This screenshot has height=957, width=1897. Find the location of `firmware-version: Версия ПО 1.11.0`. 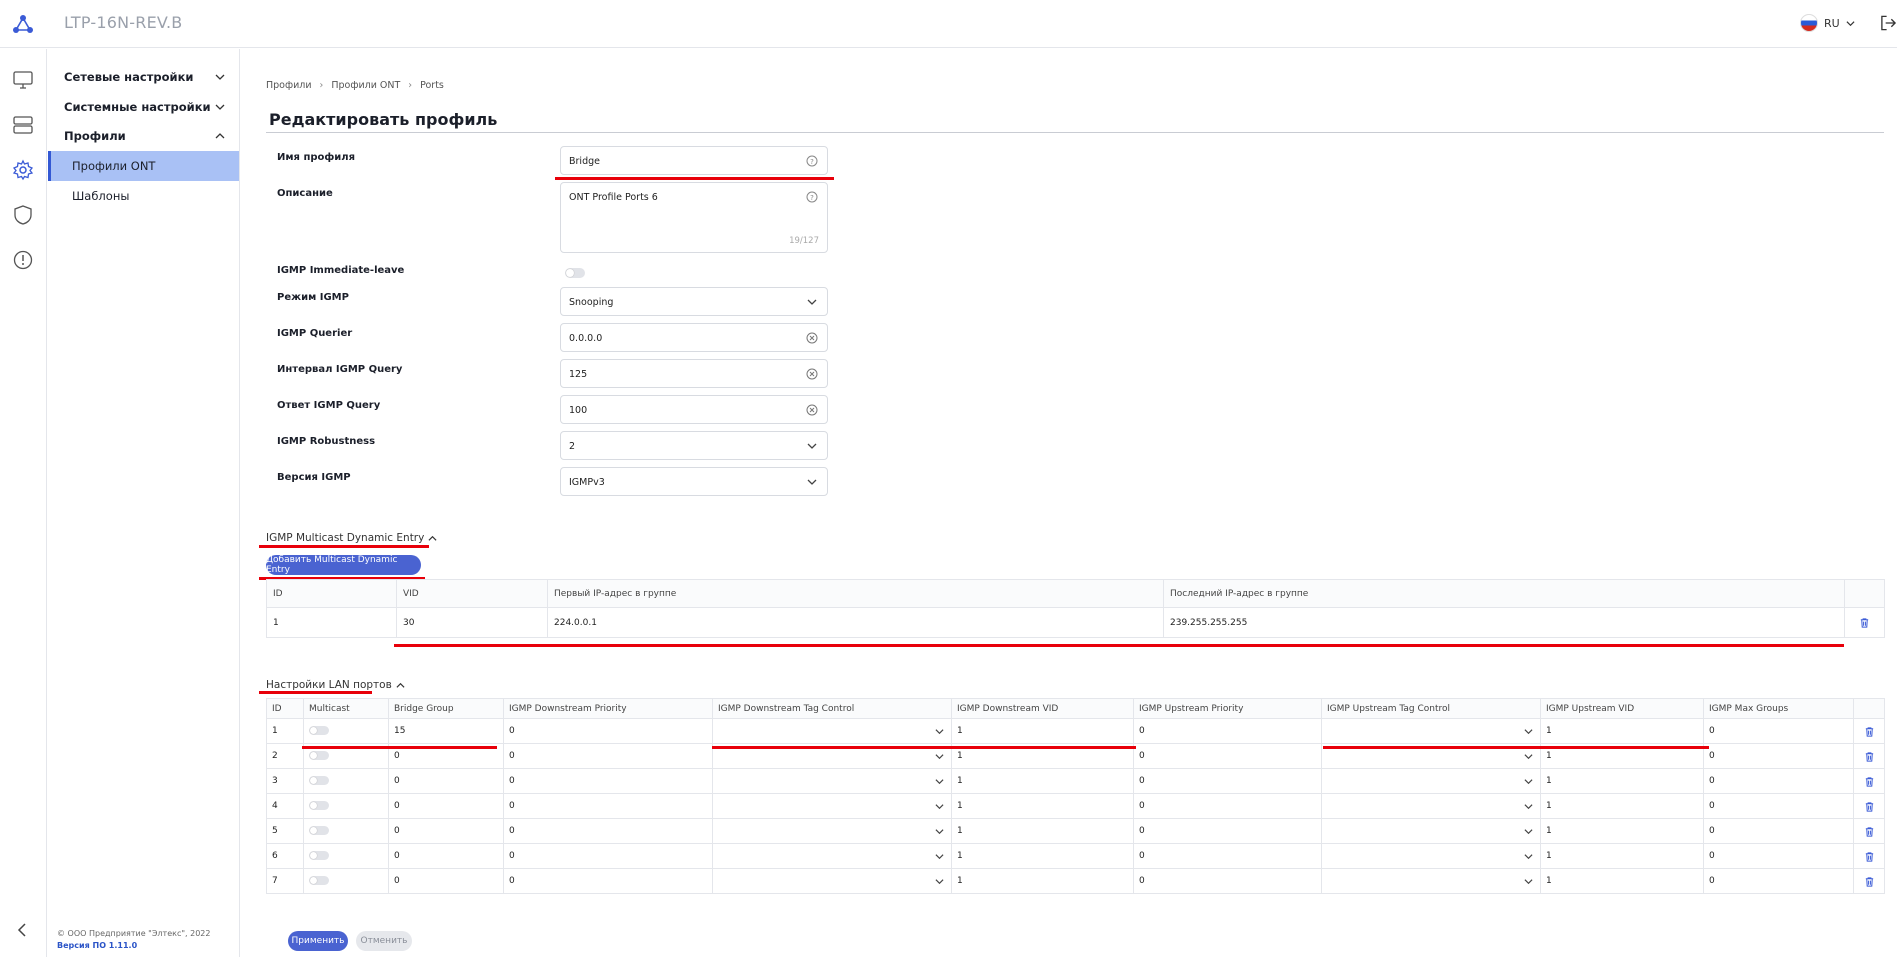

firmware-version: Версия ПО 1.11.0 is located at coordinates (133, 946).